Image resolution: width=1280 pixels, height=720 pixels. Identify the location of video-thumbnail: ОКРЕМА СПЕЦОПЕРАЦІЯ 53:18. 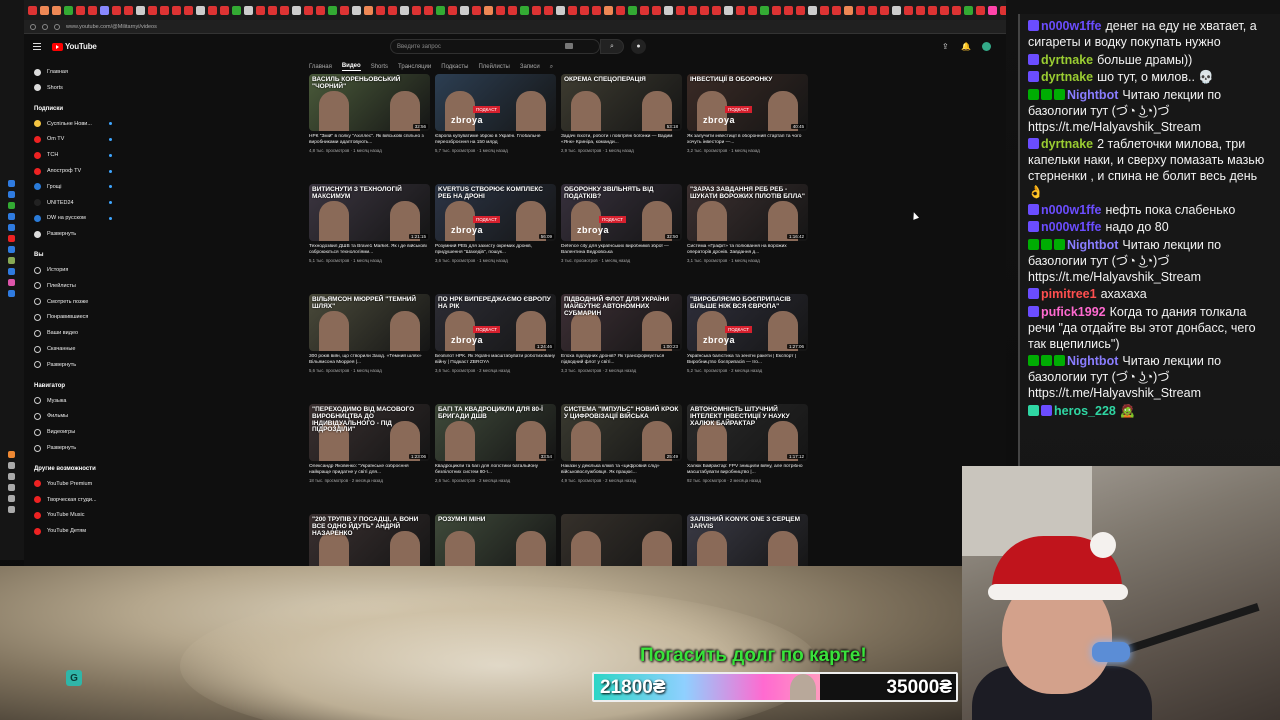
(621, 102).